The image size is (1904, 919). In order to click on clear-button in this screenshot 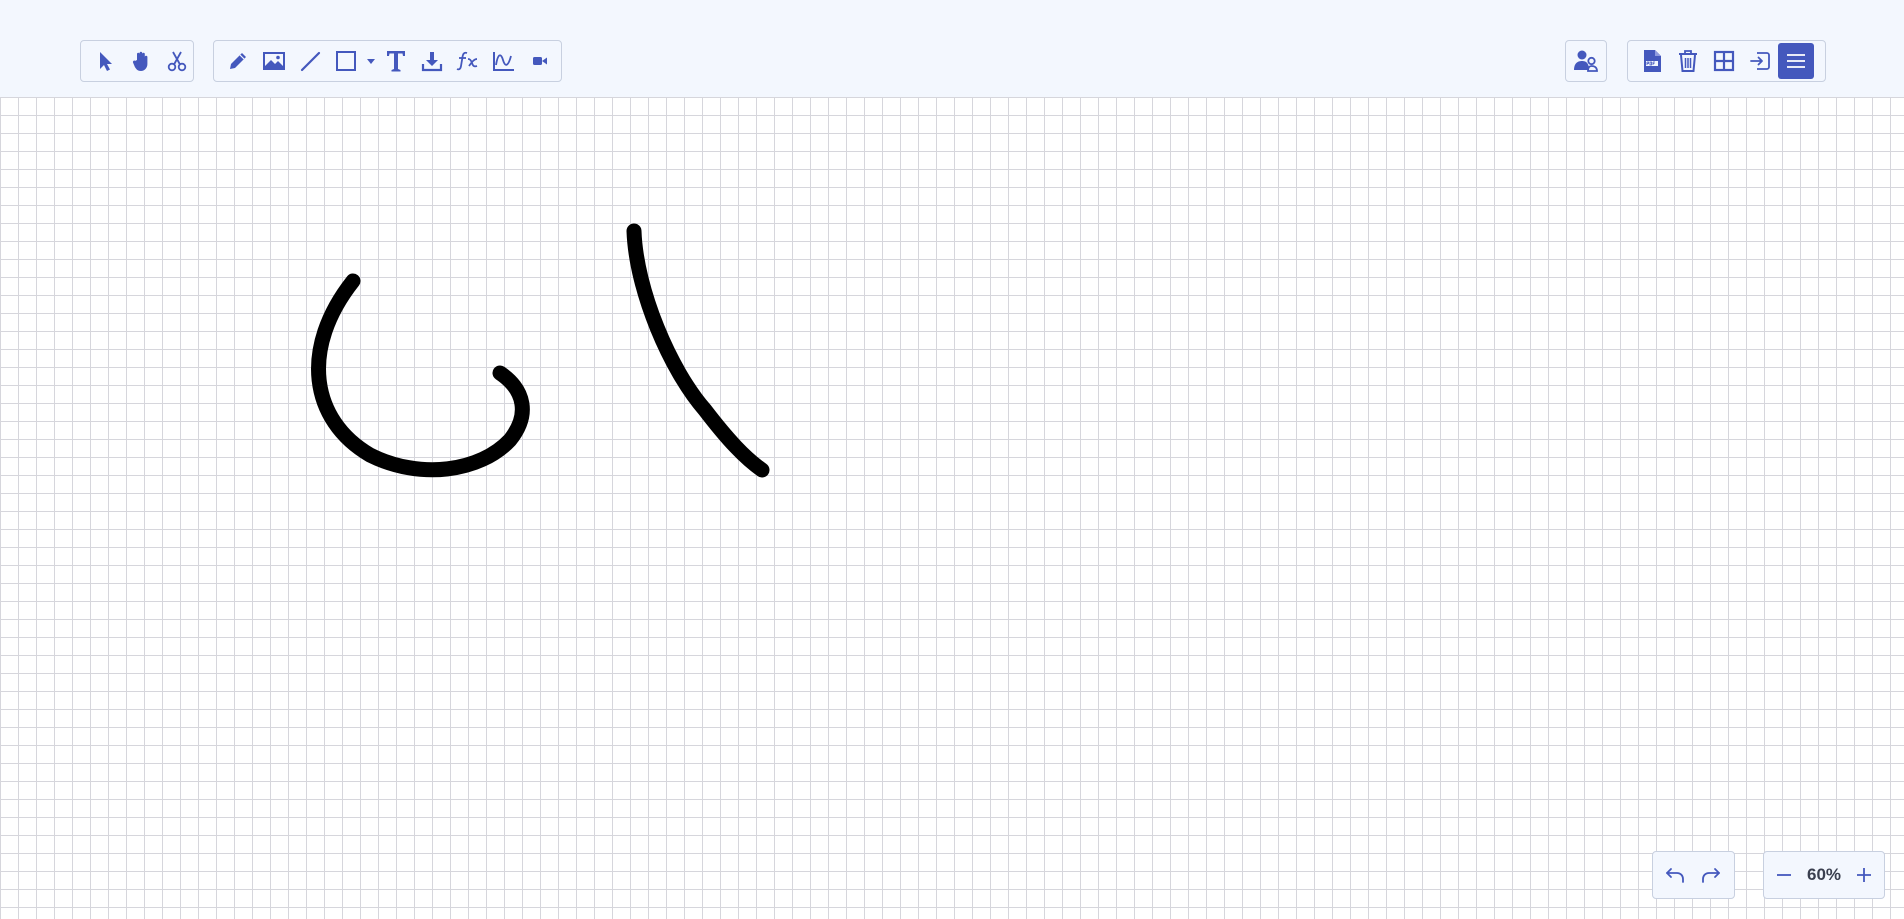, I will do `click(1688, 61)`.